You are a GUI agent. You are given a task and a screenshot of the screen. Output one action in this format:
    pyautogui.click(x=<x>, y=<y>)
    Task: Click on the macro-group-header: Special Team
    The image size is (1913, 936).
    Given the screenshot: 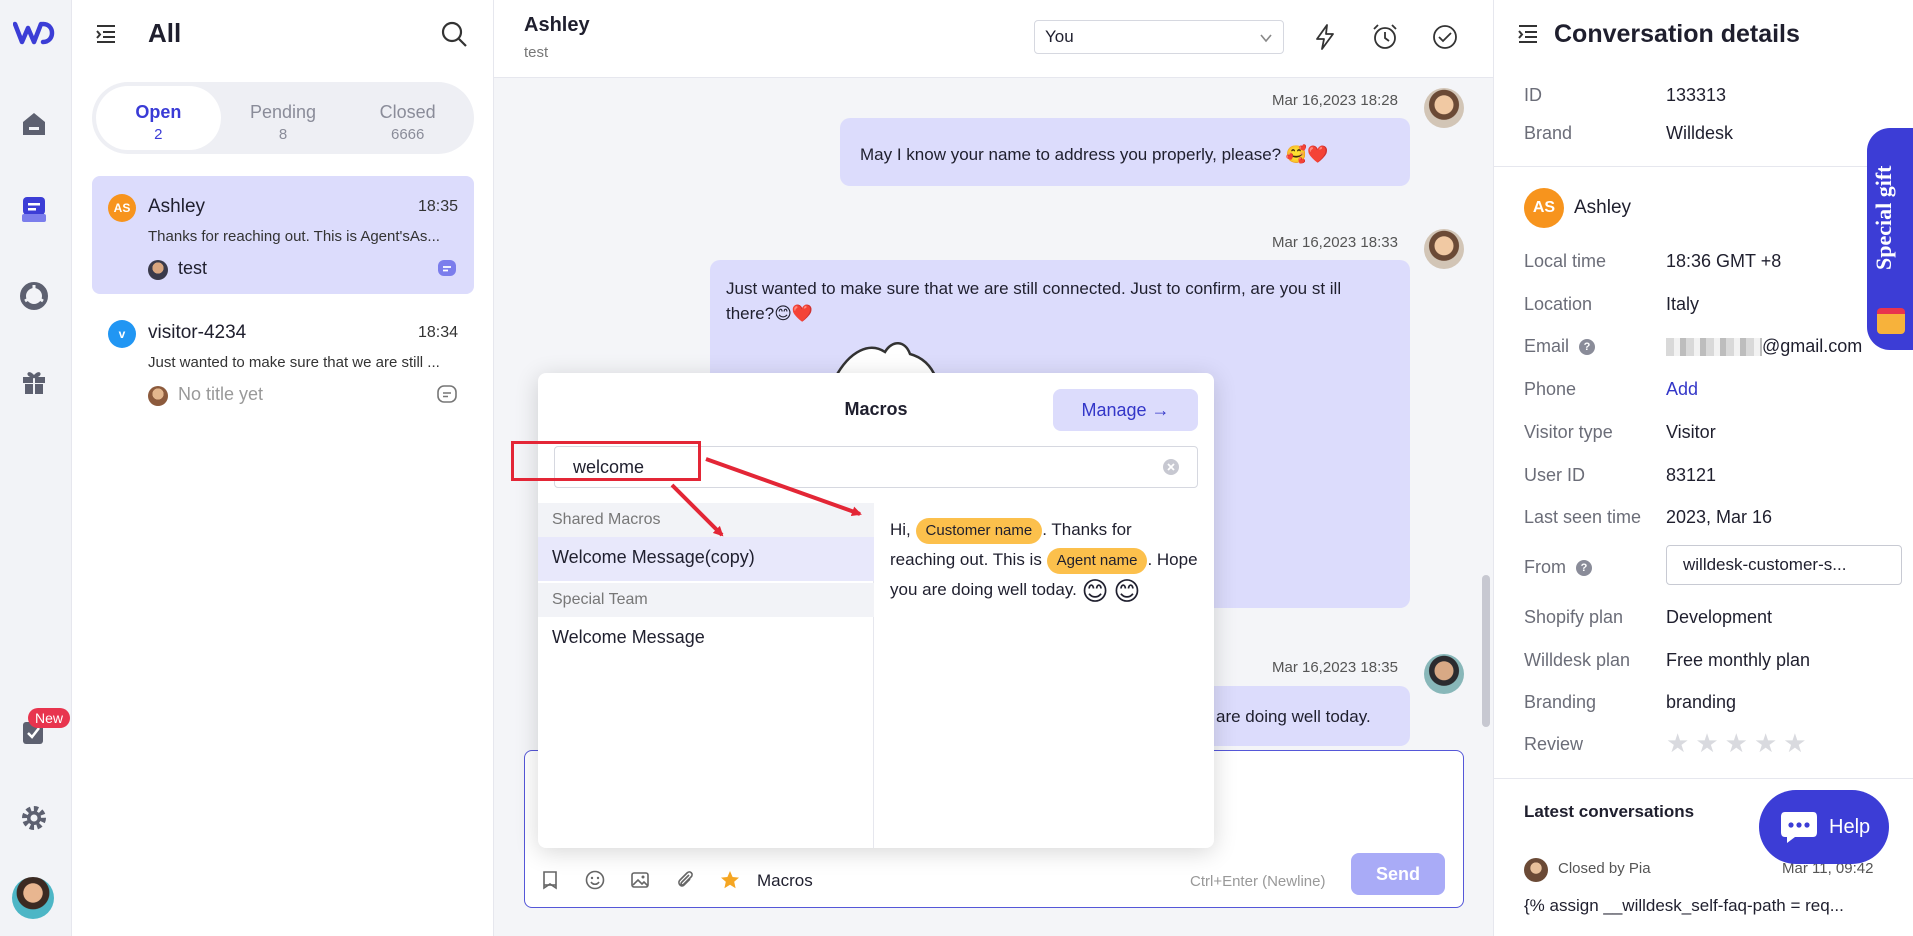 What is the action you would take?
    pyautogui.click(x=706, y=600)
    